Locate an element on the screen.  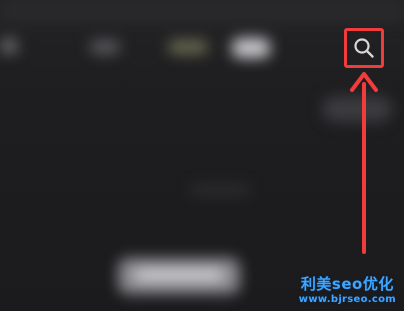
search-icon is located at coordinates (364, 48).